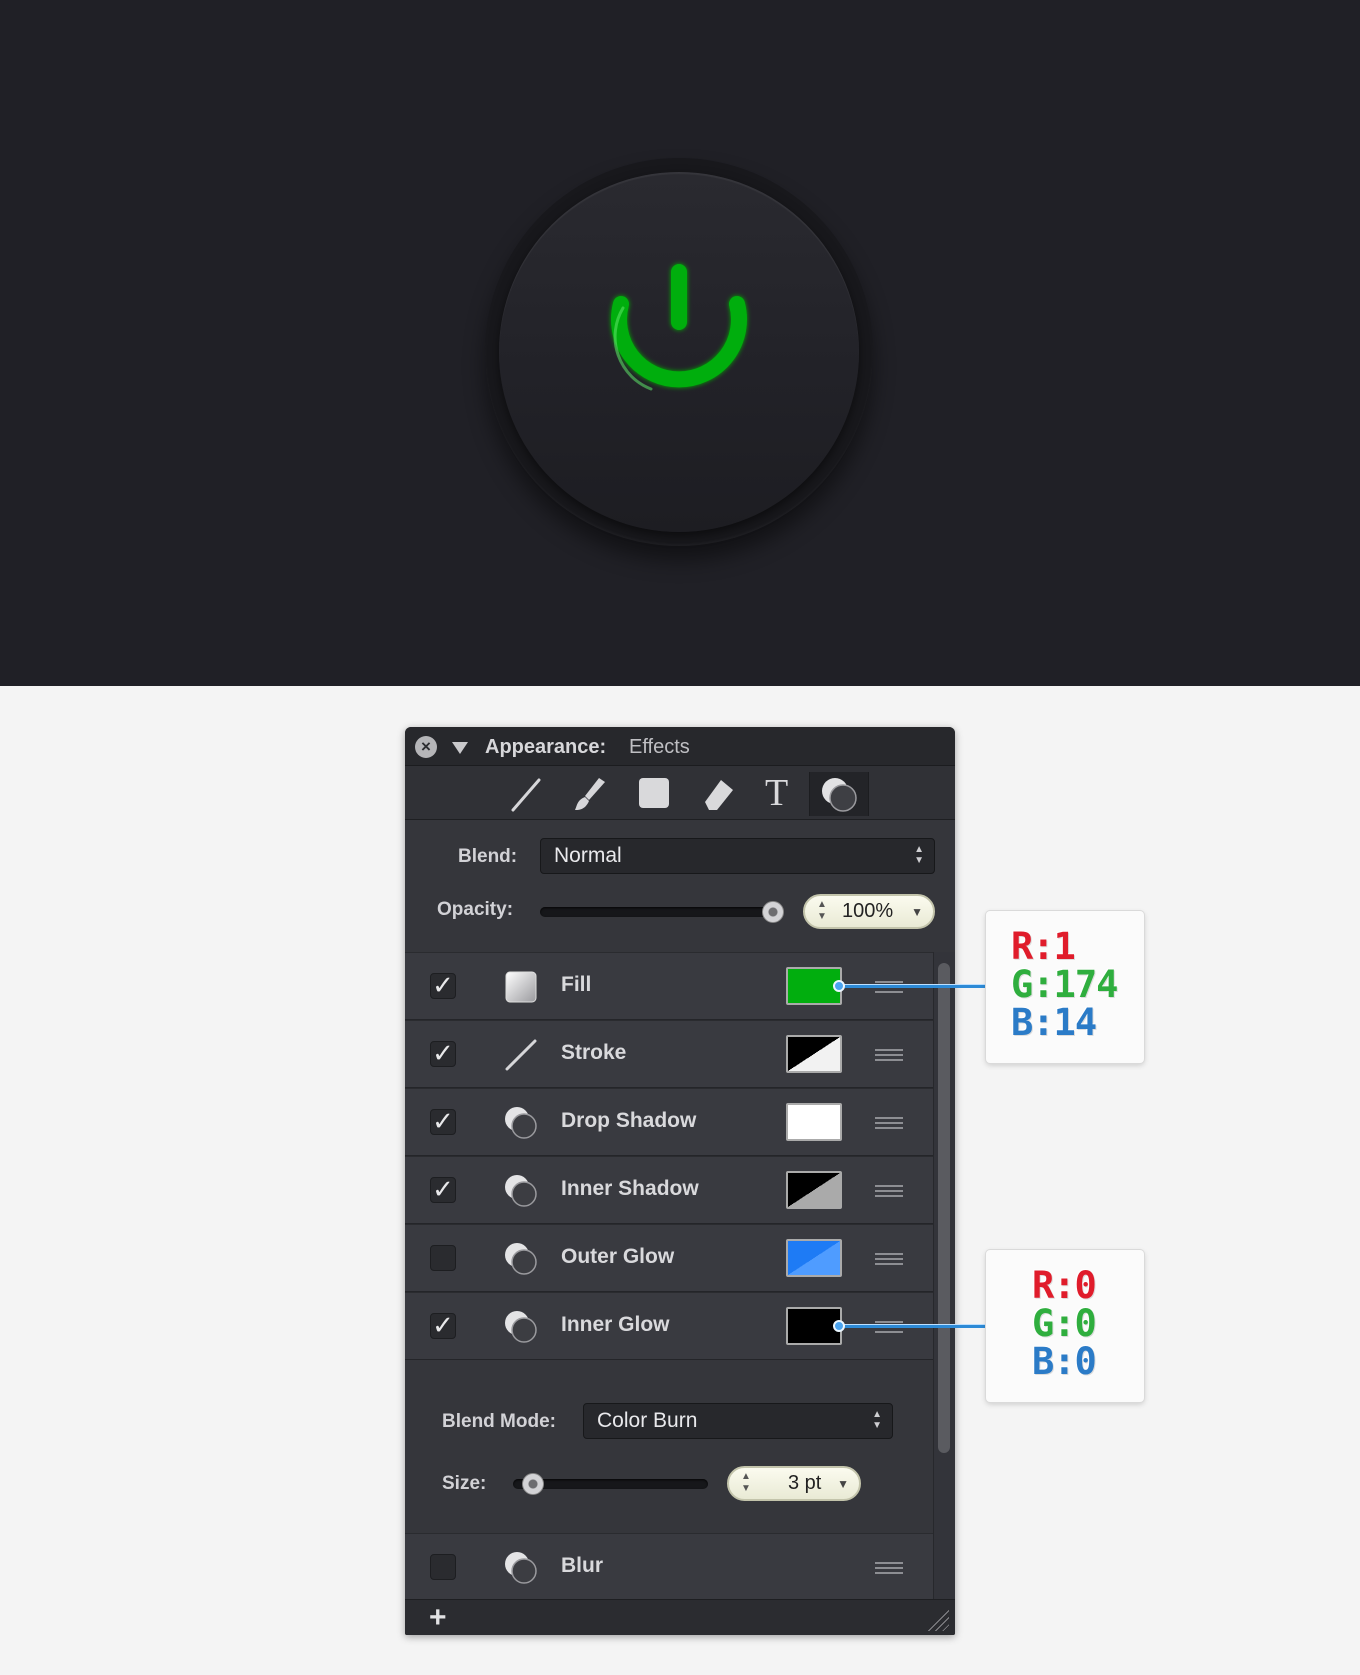  I want to click on blur-checkbox, so click(443, 1567).